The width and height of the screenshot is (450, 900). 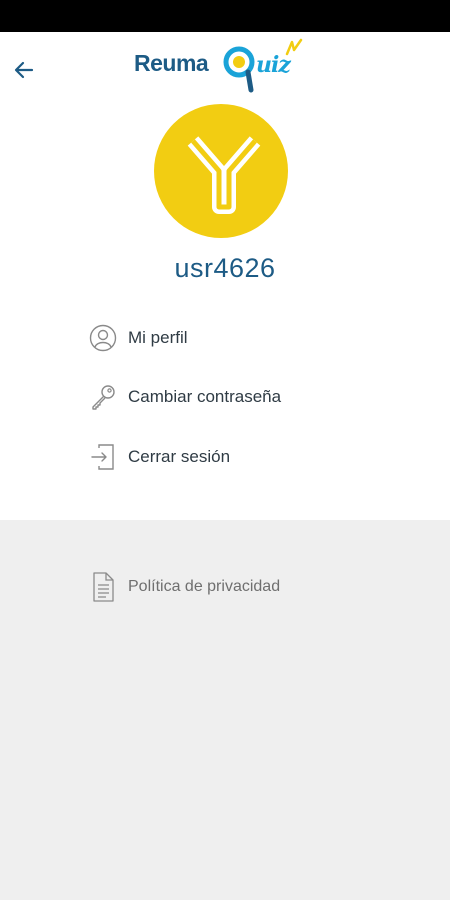 I want to click on logo-sparkle-icon, so click(x=294, y=47).